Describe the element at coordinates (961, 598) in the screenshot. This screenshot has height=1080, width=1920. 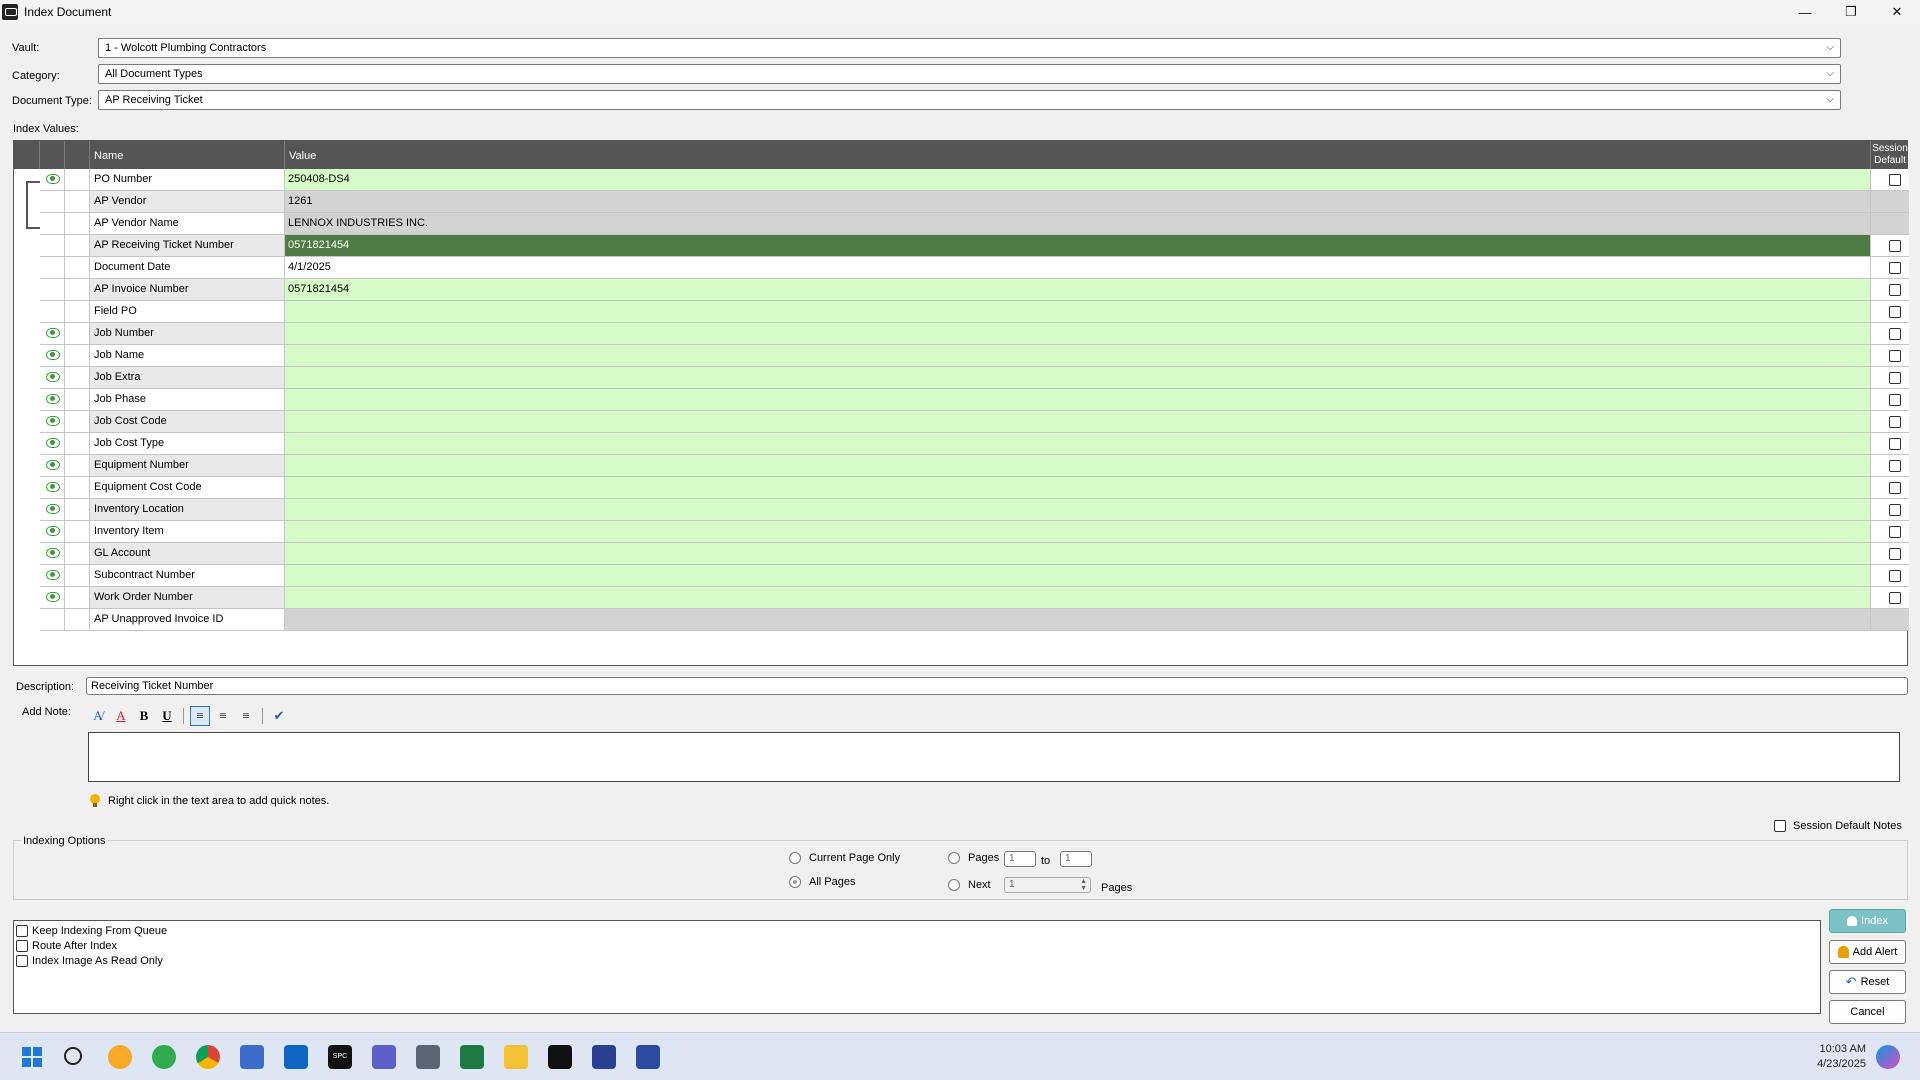
I see `table-row: Work Order Number` at that location.